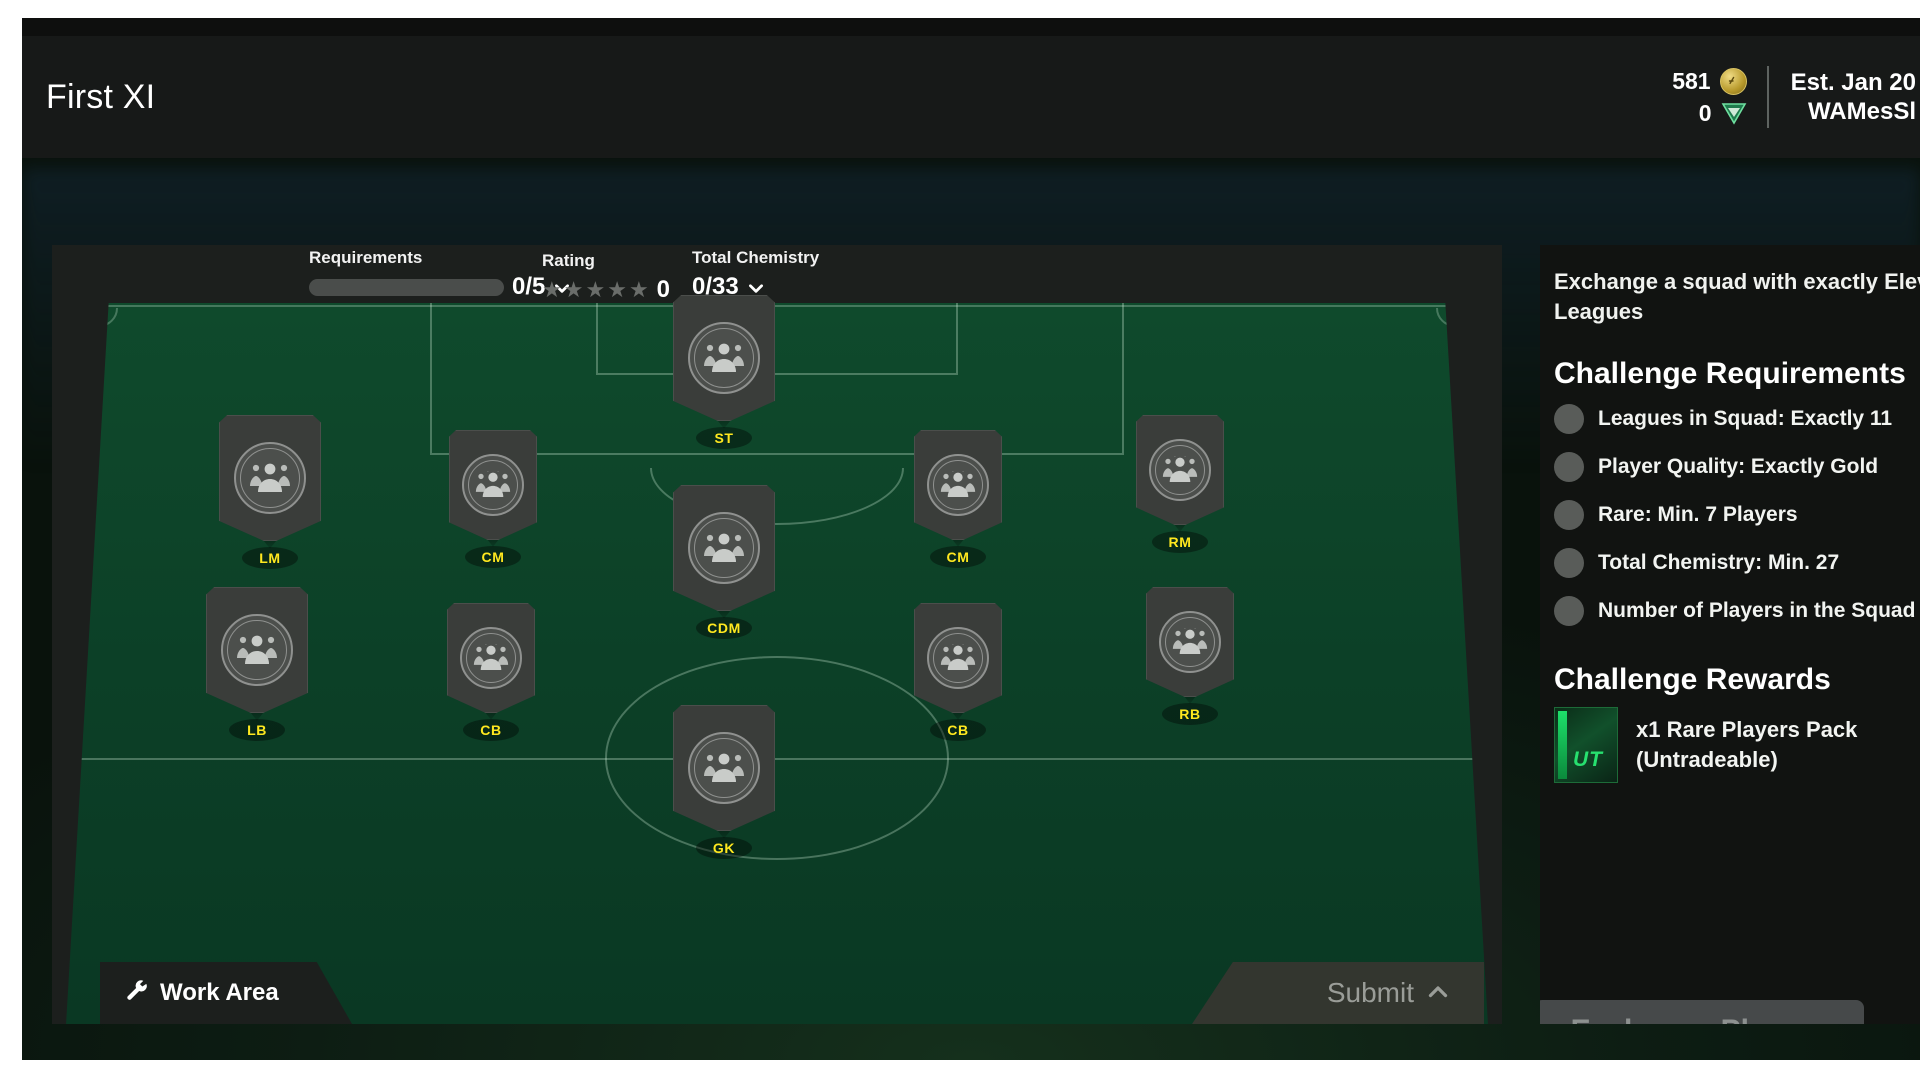  I want to click on requirement-label: Leagues in Squad: Exactly 11, so click(1745, 418).